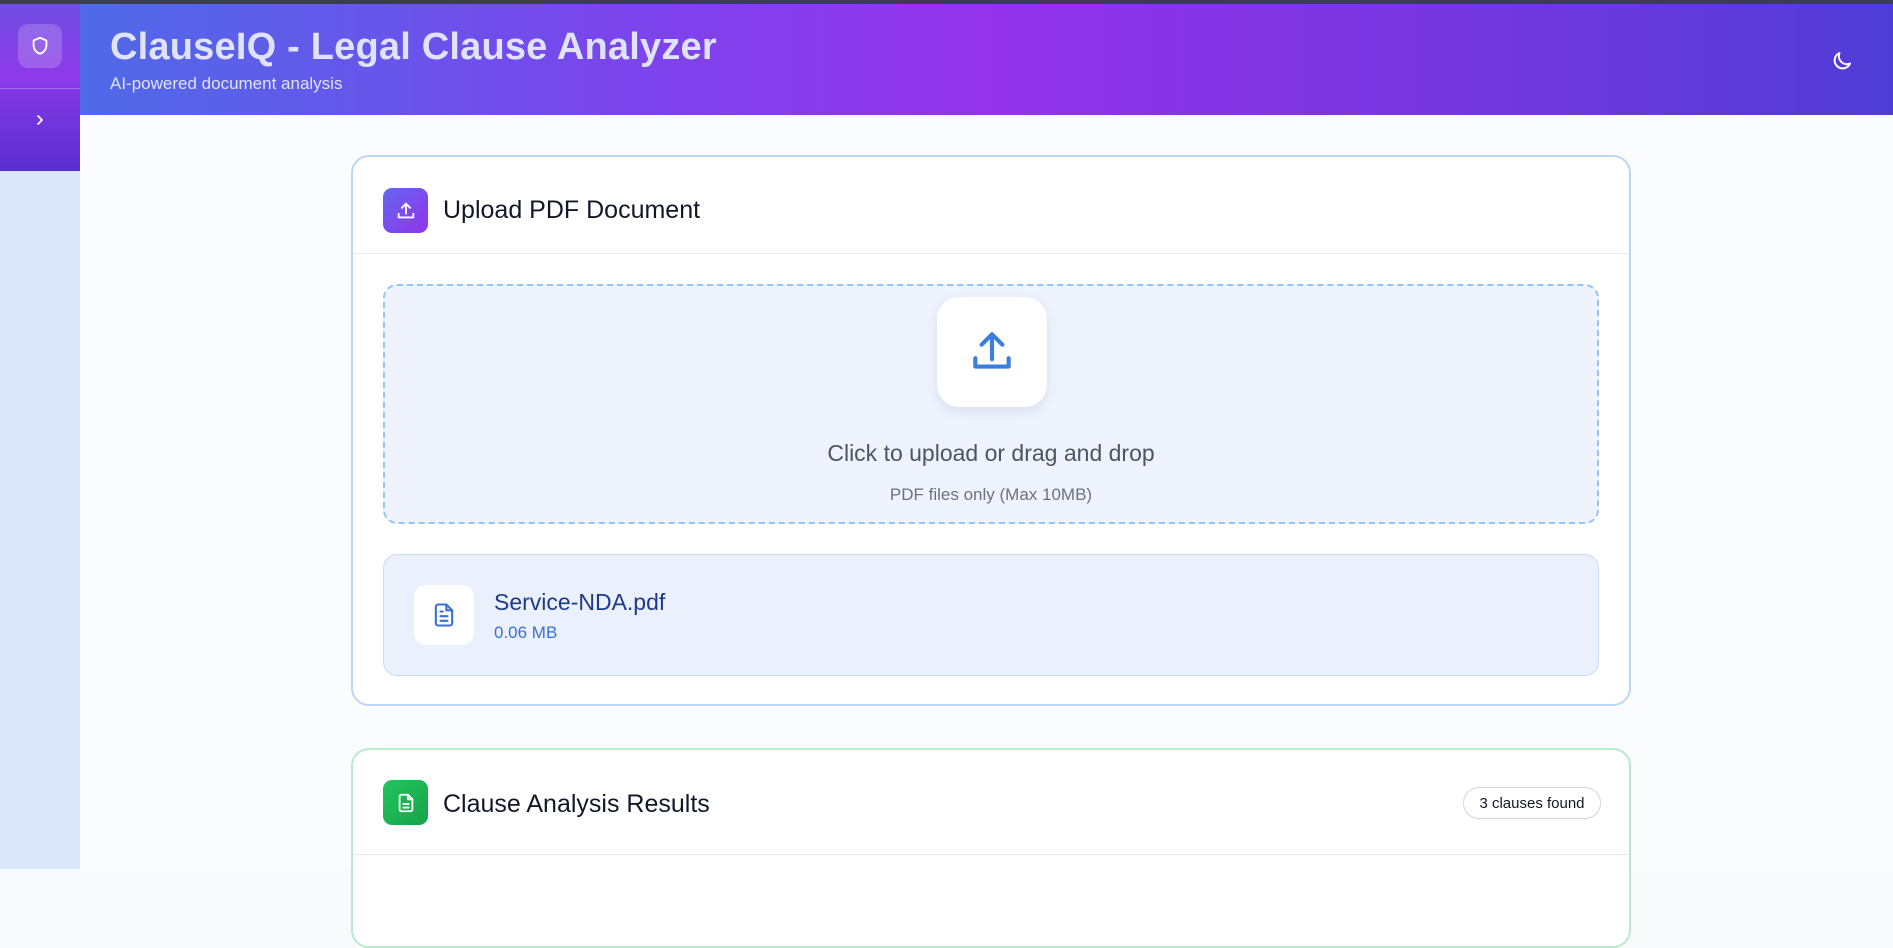 The image size is (1893, 948). What do you see at coordinates (991, 205) in the screenshot?
I see `upload-card-header: Upload PDF Document` at bounding box center [991, 205].